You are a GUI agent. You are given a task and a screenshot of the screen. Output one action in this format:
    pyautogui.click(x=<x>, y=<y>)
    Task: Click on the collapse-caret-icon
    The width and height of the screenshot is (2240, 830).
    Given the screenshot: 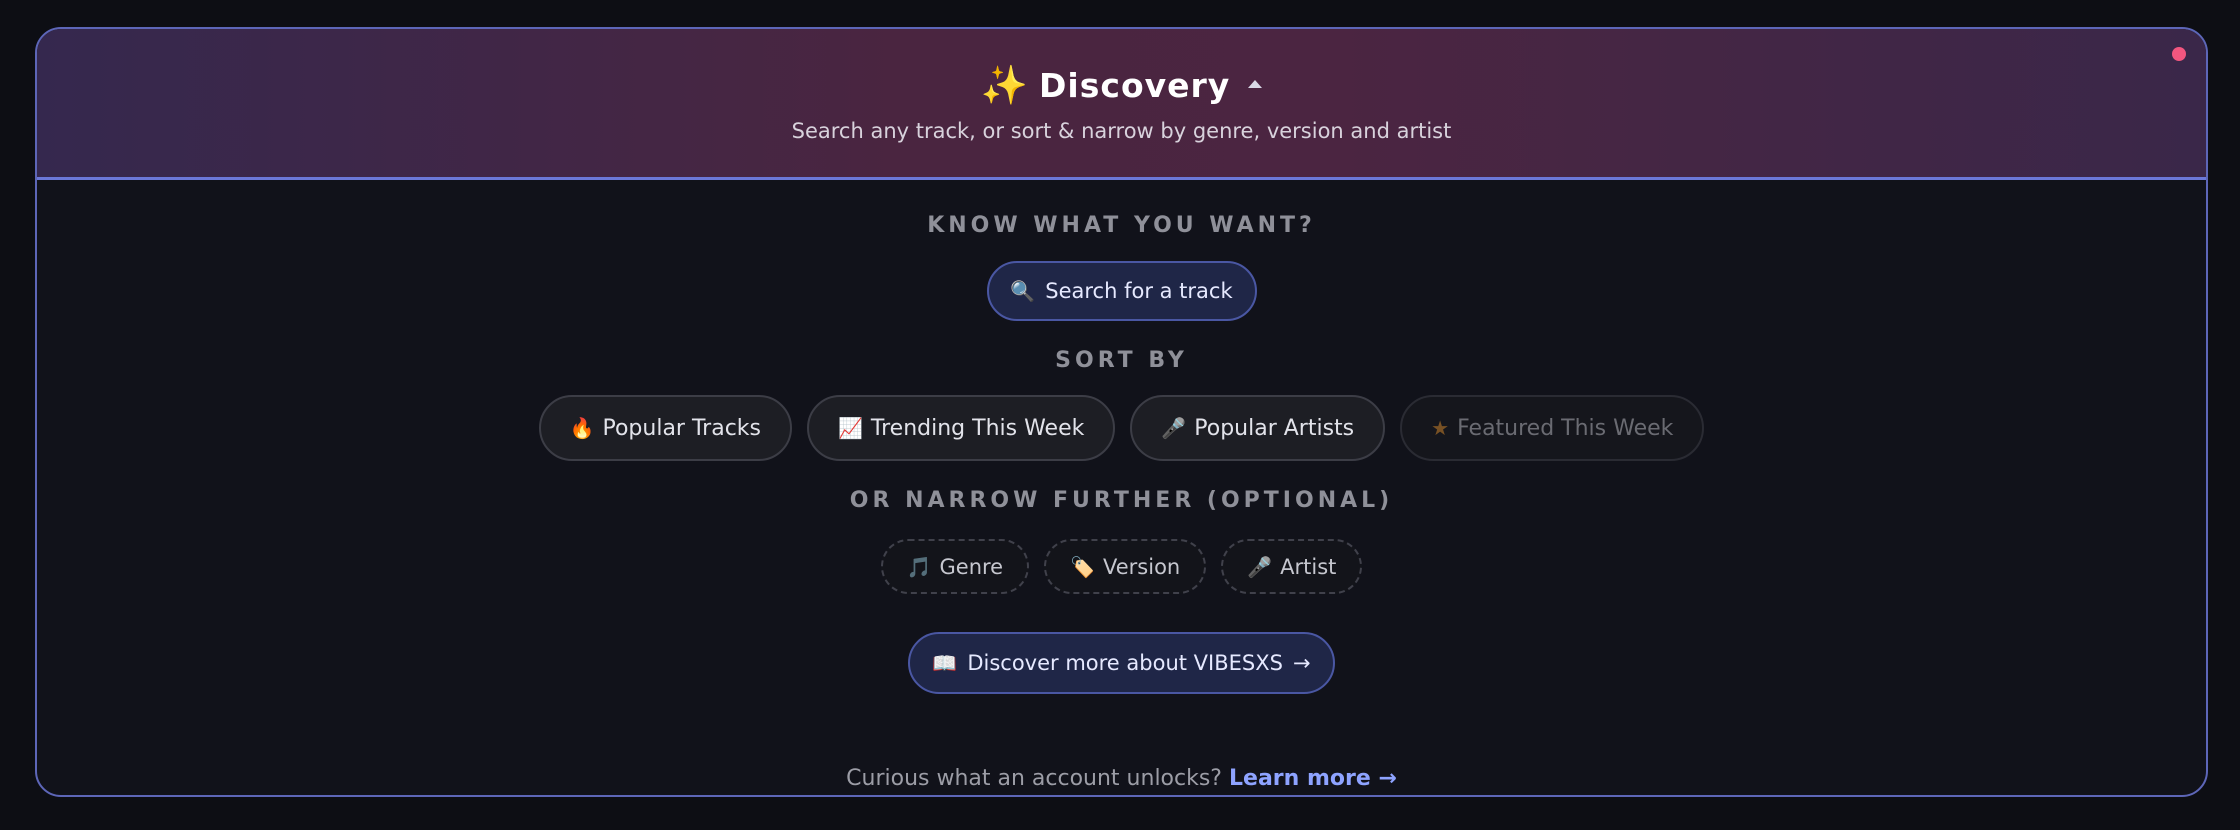 What is the action you would take?
    pyautogui.click(x=1255, y=83)
    